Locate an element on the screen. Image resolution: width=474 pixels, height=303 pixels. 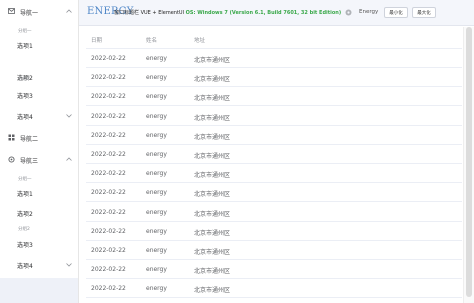
gear-icon is located at coordinates (348, 12).